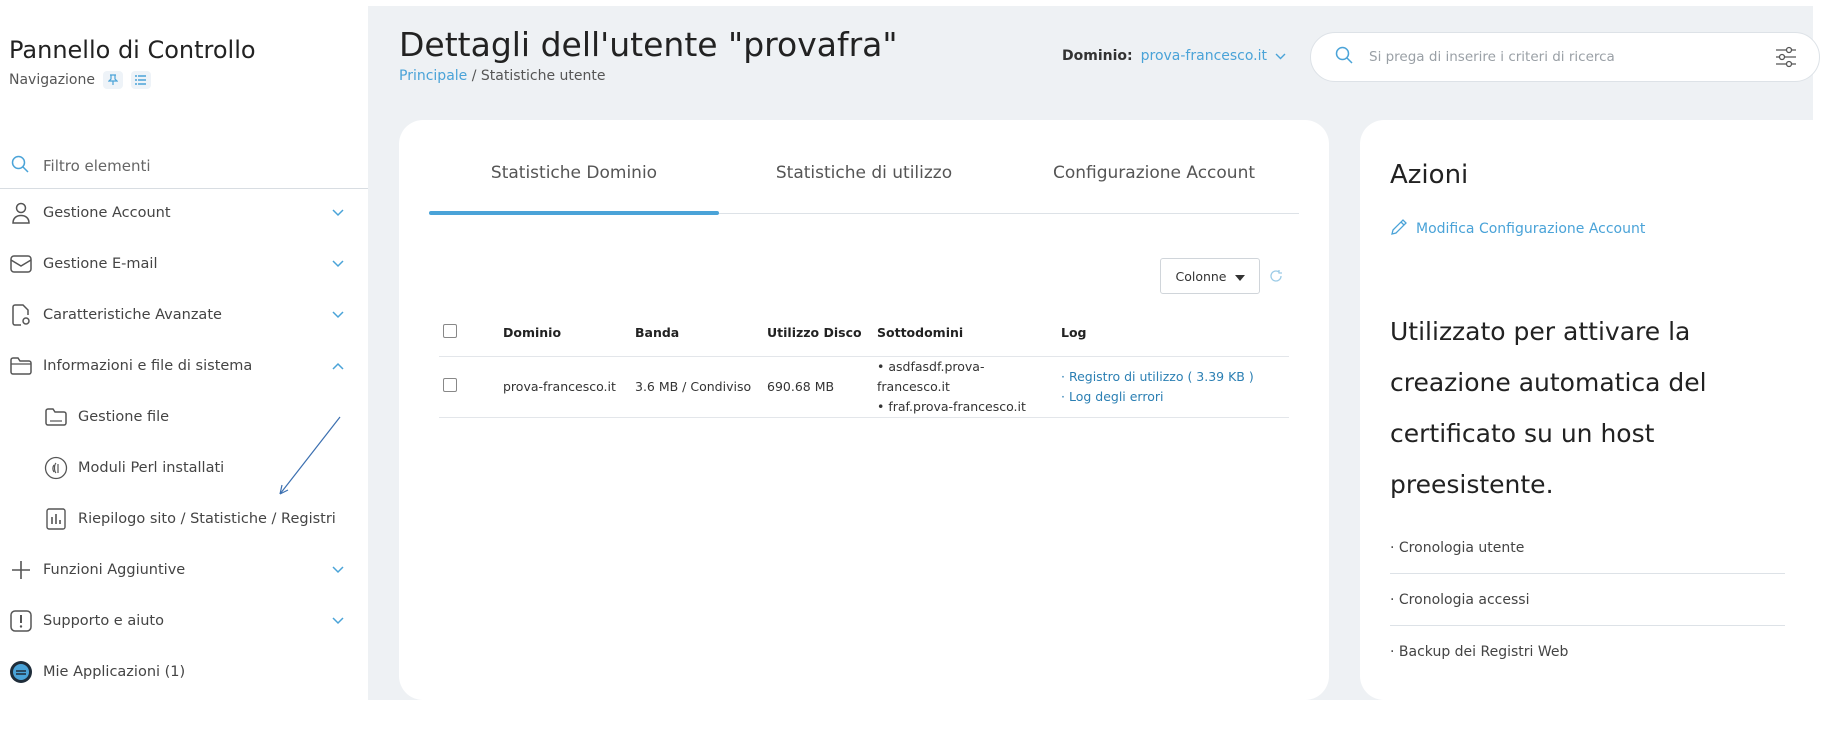  Describe the element at coordinates (56, 519) in the screenshot. I see `stats-icon` at that location.